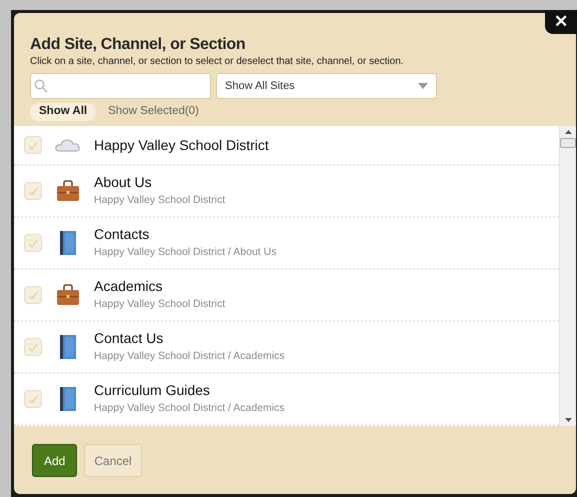  Describe the element at coordinates (160, 287) in the screenshot. I see `item-title: Academics` at that location.